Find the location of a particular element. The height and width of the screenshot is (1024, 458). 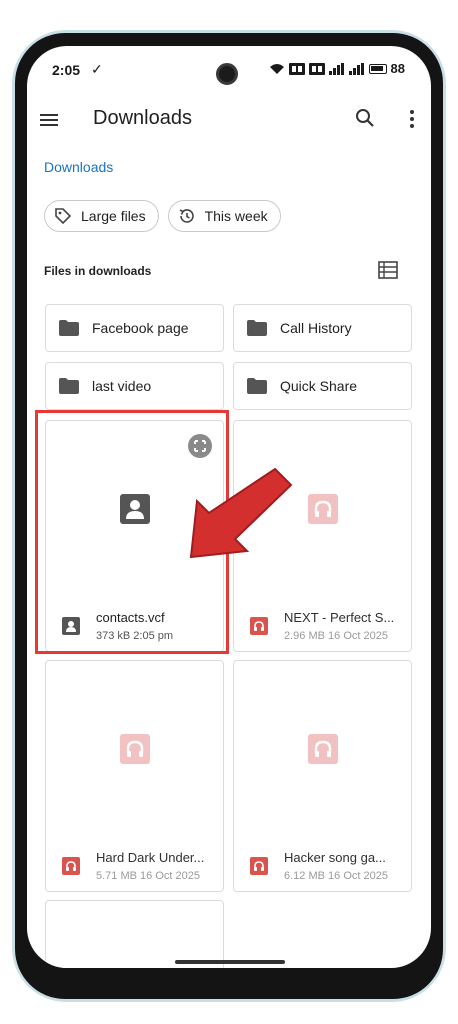

file-meta: 6.12 MB 16 Oct 2025 is located at coordinates (336, 876).